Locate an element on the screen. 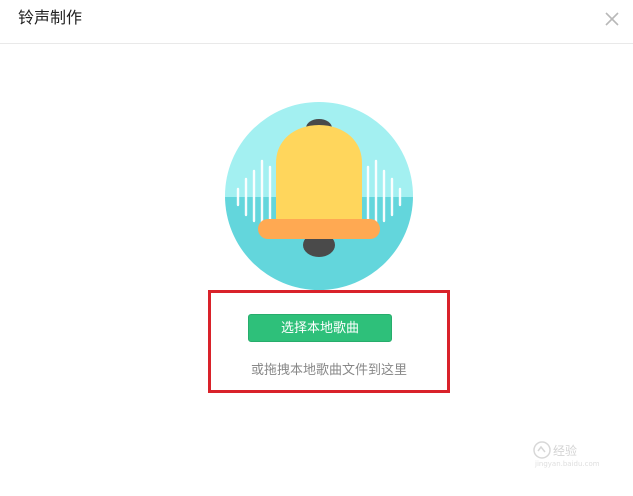 The height and width of the screenshot is (496, 633). dialog-title: 铃声制作 is located at coordinates (50, 17).